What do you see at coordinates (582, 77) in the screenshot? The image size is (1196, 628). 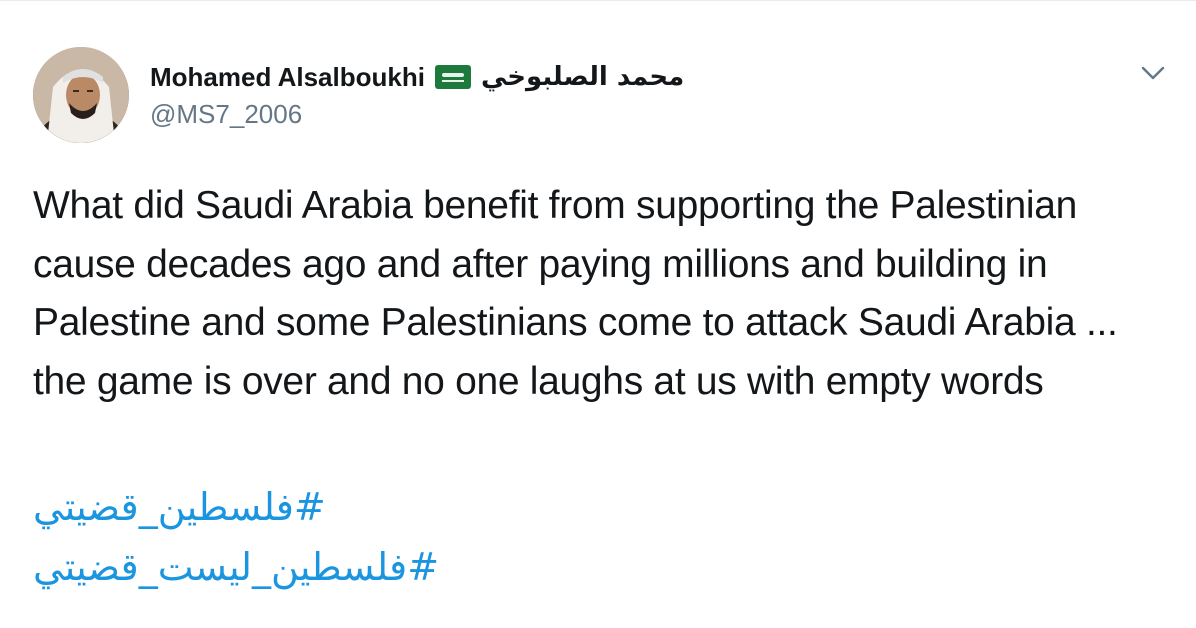 I see `author-arabic-name: محمد الصلبوخي` at bounding box center [582, 77].